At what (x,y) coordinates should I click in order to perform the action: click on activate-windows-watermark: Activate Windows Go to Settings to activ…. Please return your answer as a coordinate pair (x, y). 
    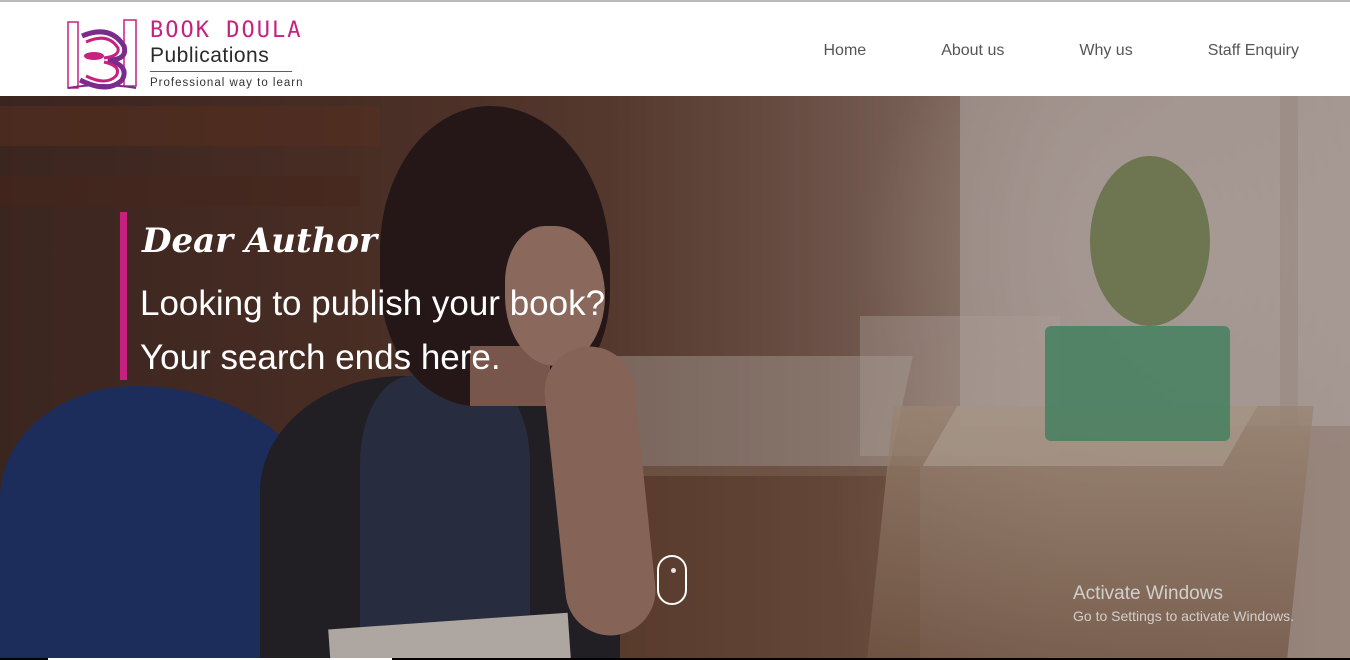
    Looking at the image, I should click on (1183, 604).